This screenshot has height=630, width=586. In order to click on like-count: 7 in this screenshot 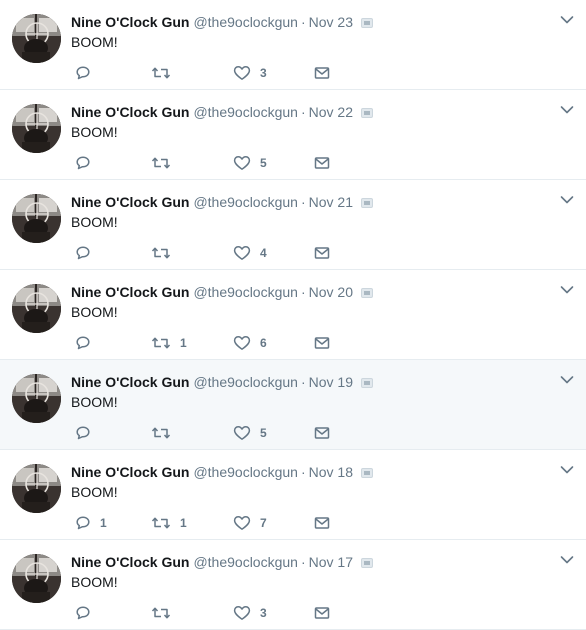, I will do `click(263, 523)`.